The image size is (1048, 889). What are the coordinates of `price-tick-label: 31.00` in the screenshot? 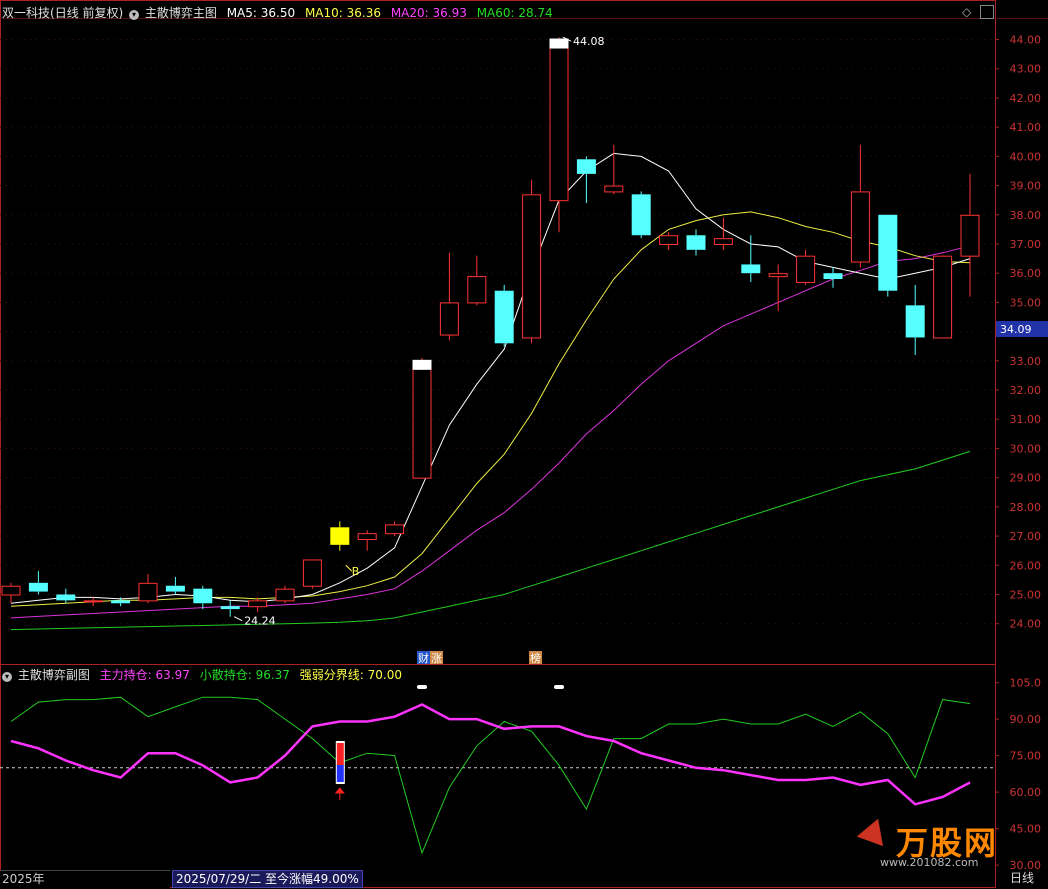 It's located at (1026, 419).